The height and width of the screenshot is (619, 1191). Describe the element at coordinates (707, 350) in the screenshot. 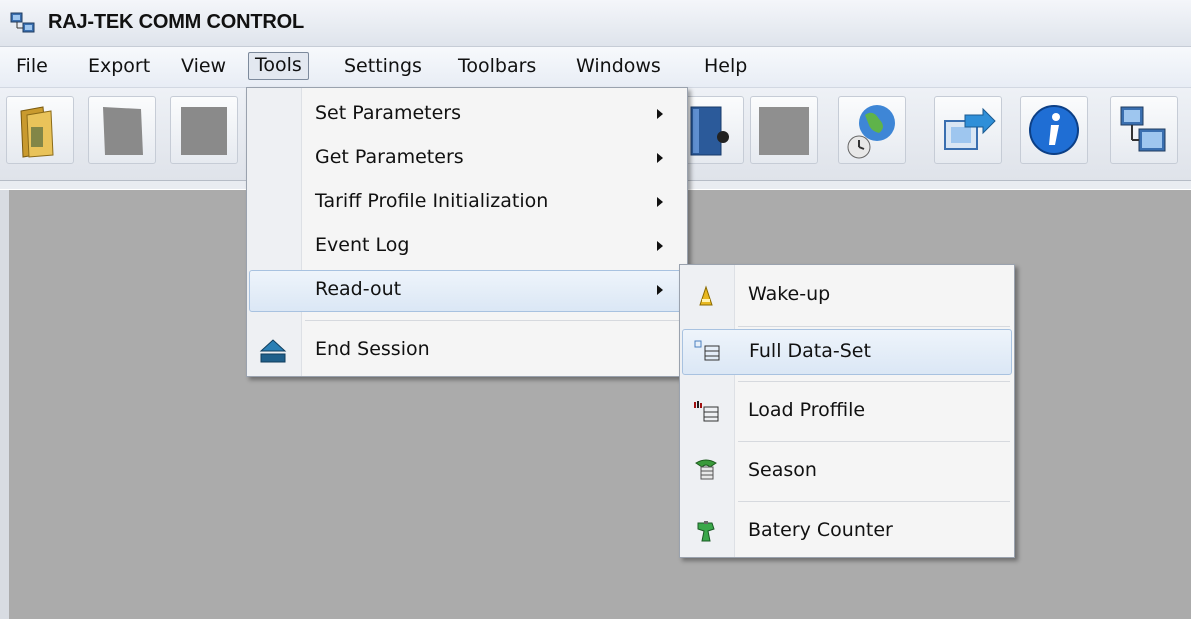

I see `full-dataset-icon` at that location.